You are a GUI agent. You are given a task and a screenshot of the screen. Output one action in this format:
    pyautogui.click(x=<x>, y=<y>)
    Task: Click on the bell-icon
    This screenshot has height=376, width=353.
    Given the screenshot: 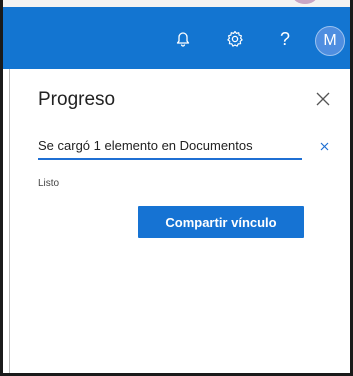 What is the action you would take?
    pyautogui.click(x=183, y=39)
    